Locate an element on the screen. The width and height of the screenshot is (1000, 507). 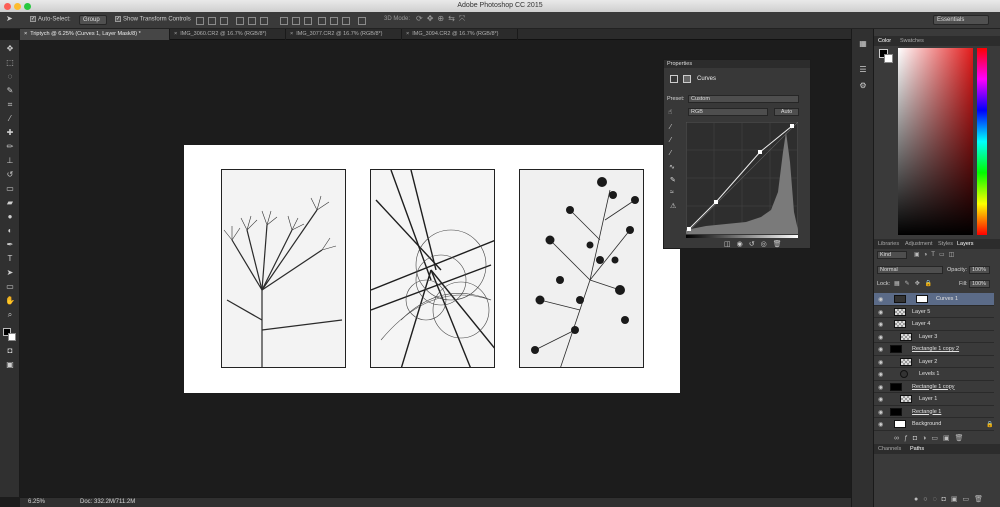
blur-tool-icon: ● is located at coordinates (10, 217).